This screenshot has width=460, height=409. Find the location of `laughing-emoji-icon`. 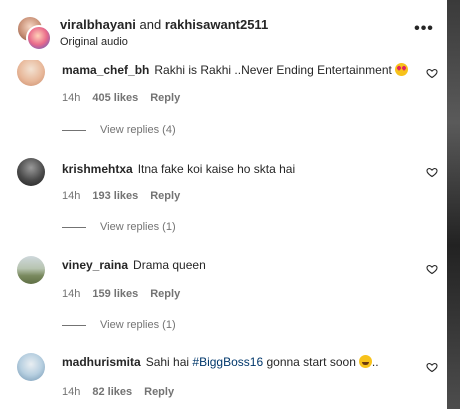

laughing-emoji-icon is located at coordinates (365, 361).